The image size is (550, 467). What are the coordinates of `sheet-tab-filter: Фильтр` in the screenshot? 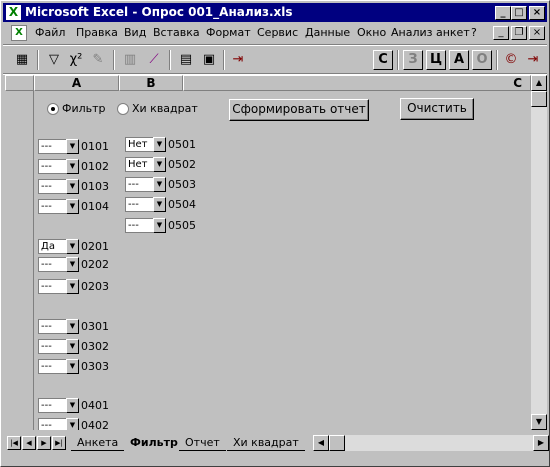 It's located at (154, 443).